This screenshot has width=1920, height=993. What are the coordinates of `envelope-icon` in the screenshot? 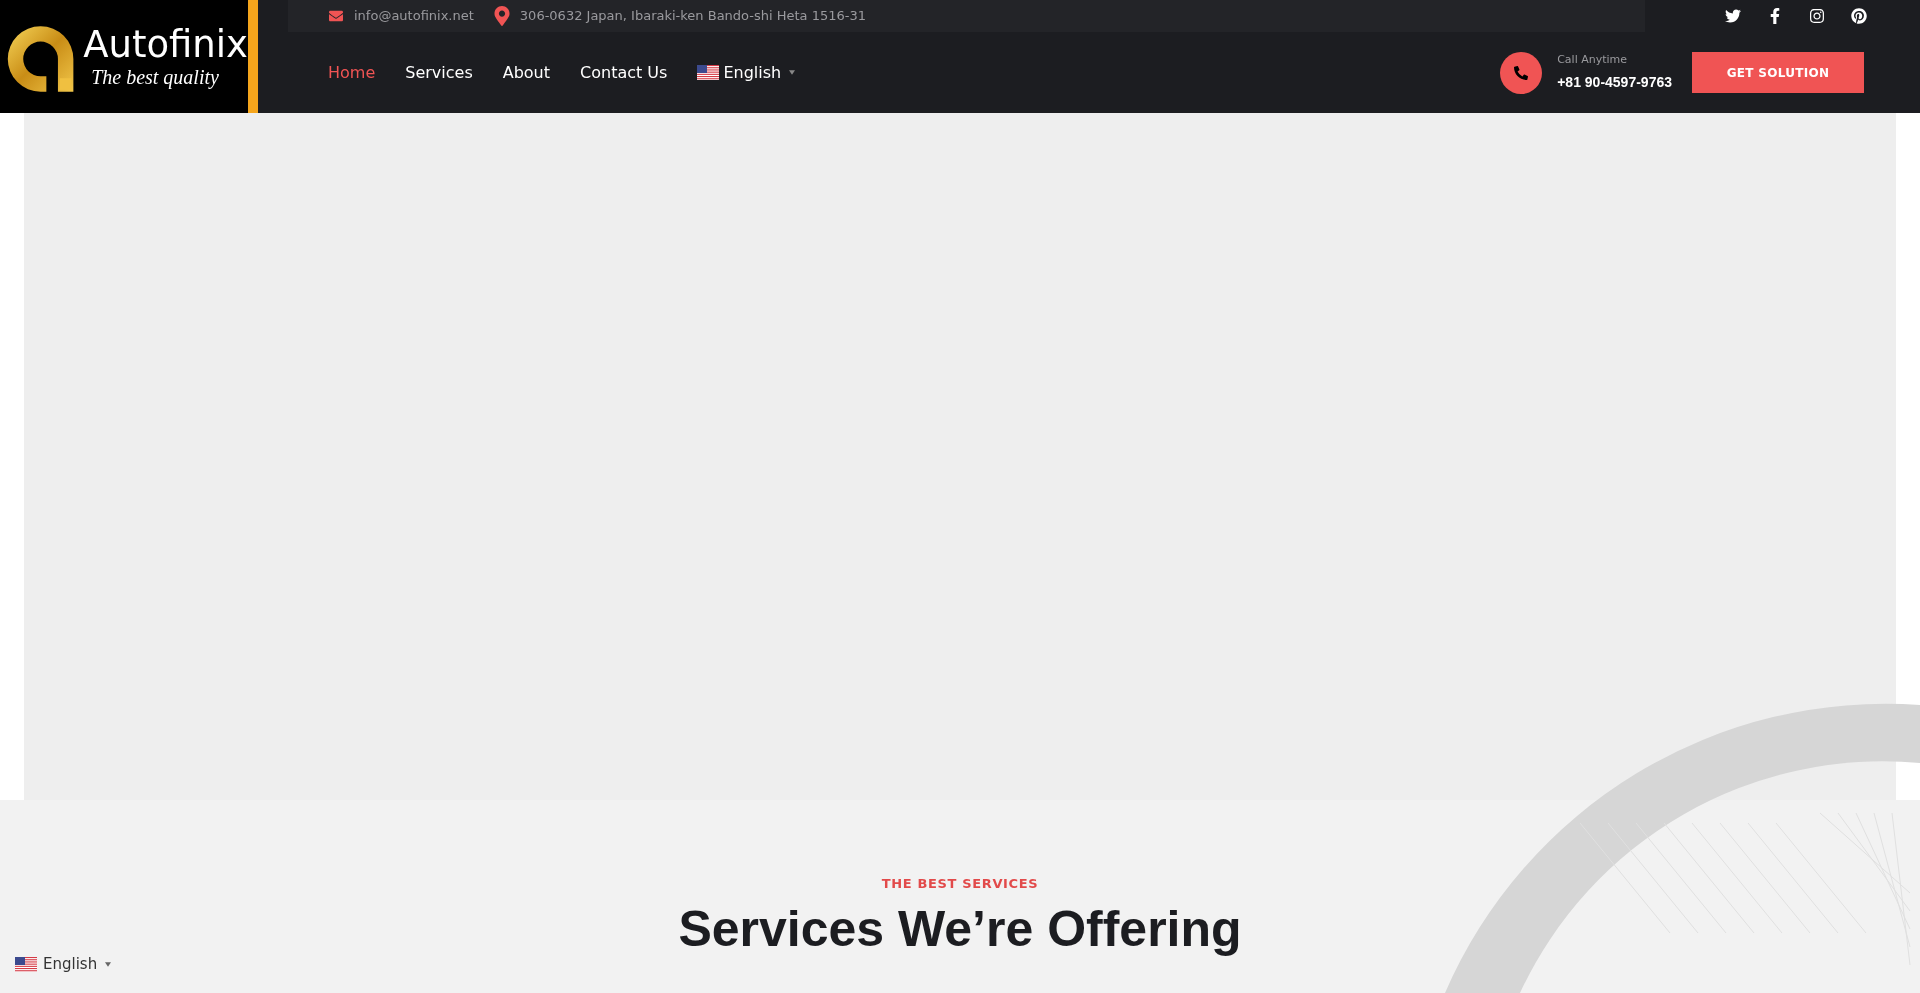 It's located at (336, 16).